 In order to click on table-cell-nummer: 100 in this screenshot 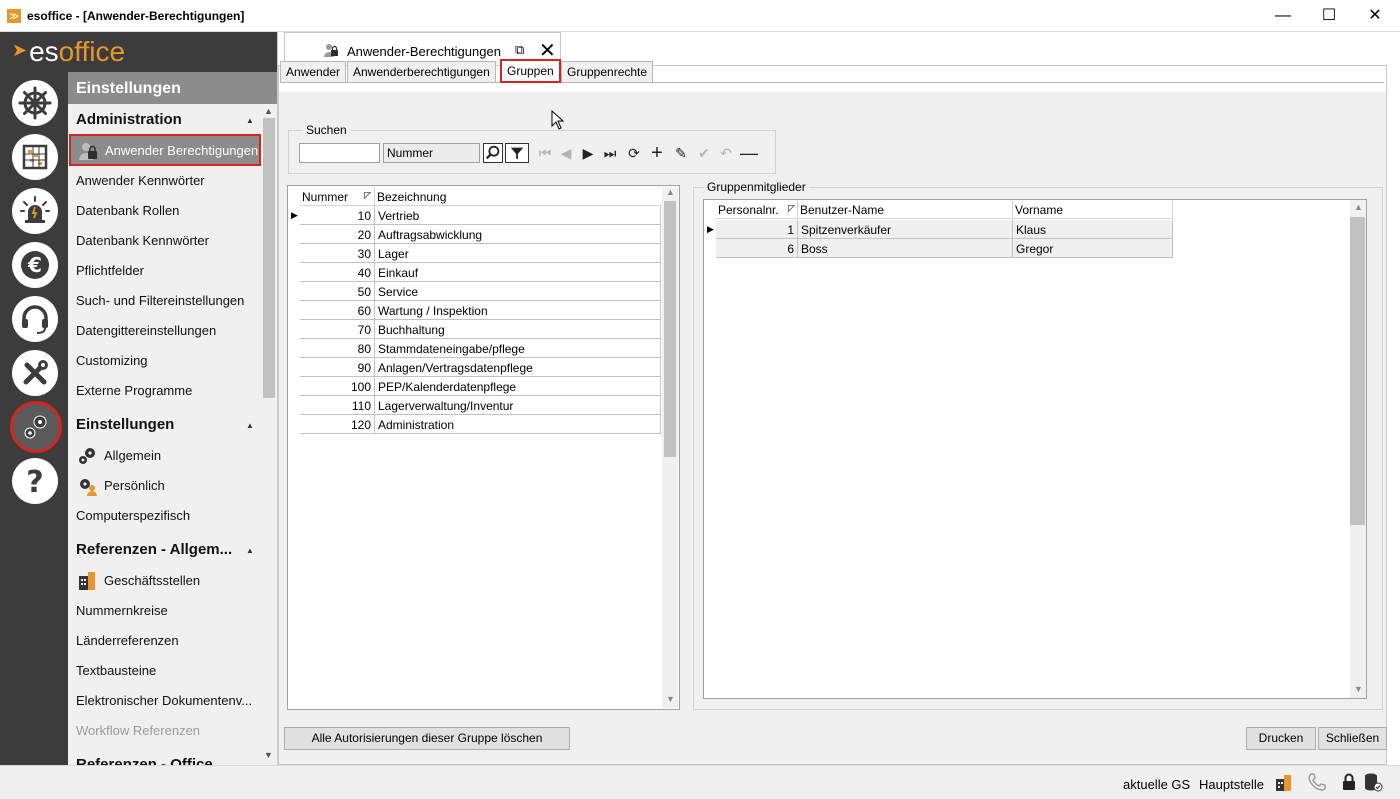, I will do `click(337, 386)`.